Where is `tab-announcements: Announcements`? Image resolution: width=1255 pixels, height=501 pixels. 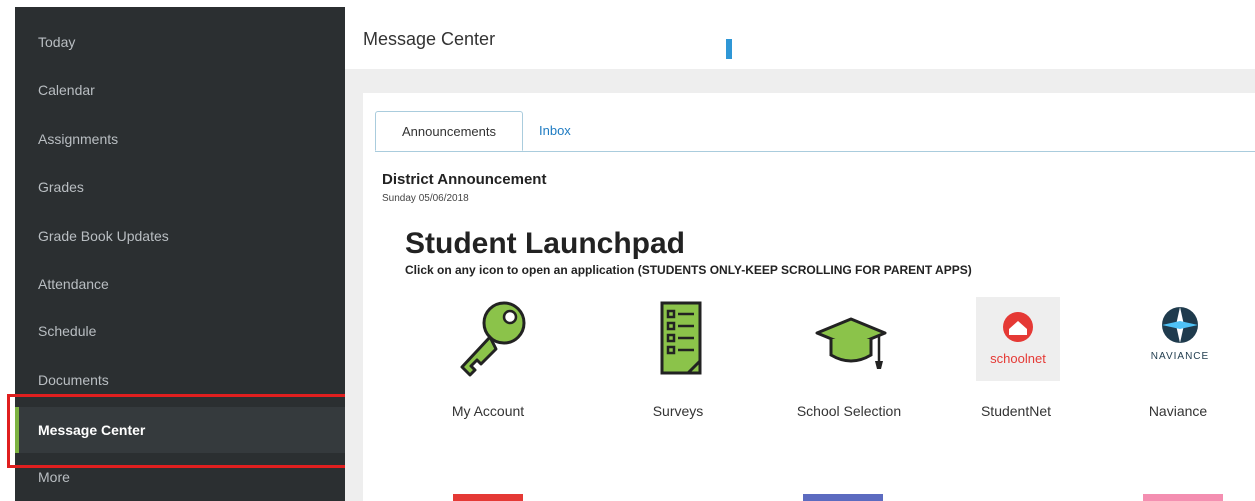
tab-announcements: Announcements is located at coordinates (449, 131).